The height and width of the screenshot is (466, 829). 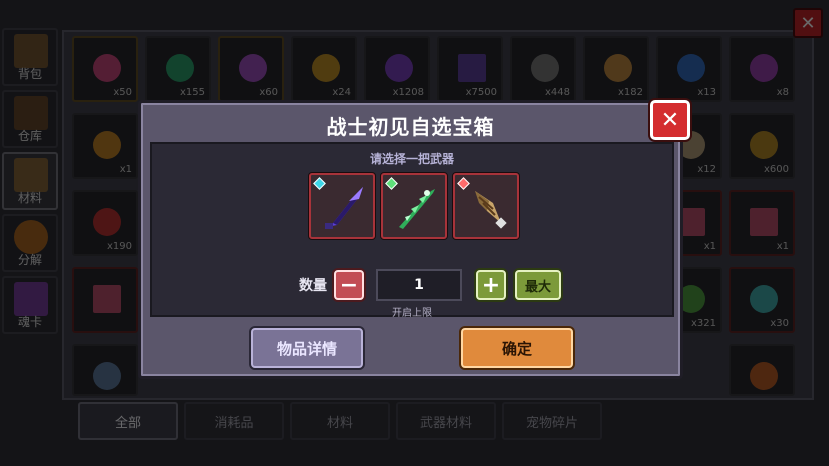 What do you see at coordinates (417, 209) in the screenshot?
I see `green-crystal-sword-icon` at bounding box center [417, 209].